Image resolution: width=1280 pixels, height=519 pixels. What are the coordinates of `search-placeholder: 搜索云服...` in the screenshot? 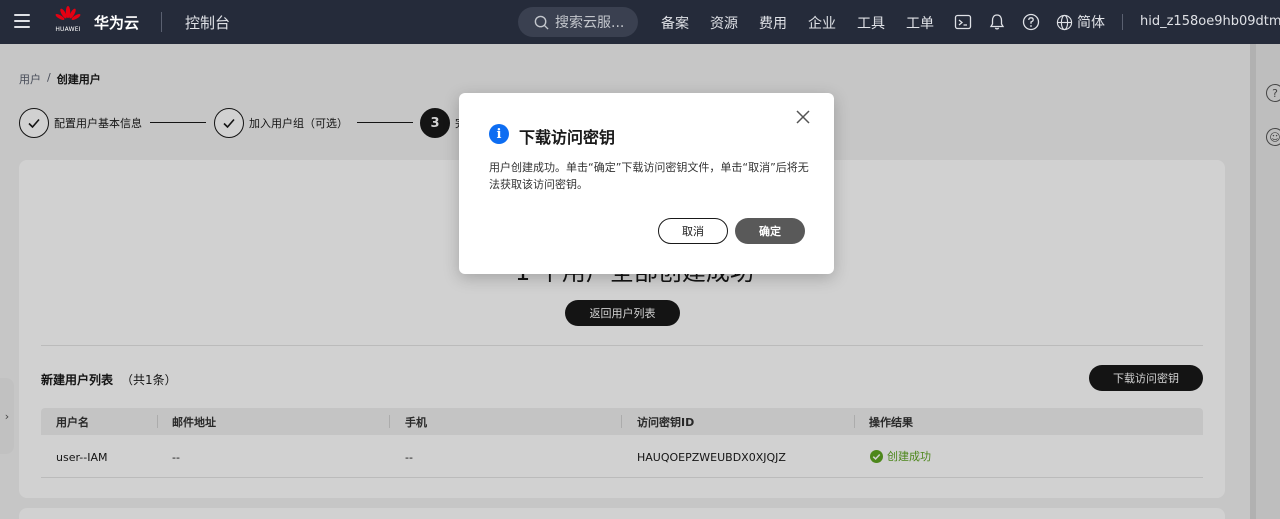 It's located at (590, 23).